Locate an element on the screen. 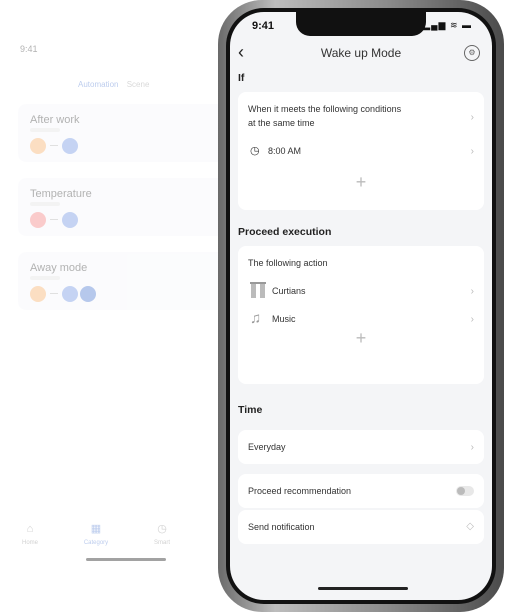 The height and width of the screenshot is (612, 509). bg-card-temperature: Temperature is located at coordinates (125, 207).